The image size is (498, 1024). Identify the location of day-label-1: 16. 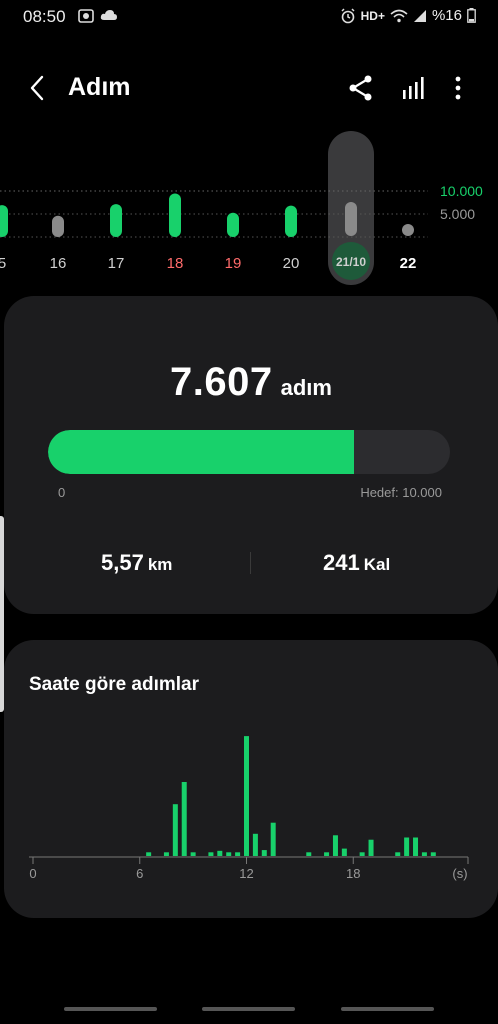
(58, 263).